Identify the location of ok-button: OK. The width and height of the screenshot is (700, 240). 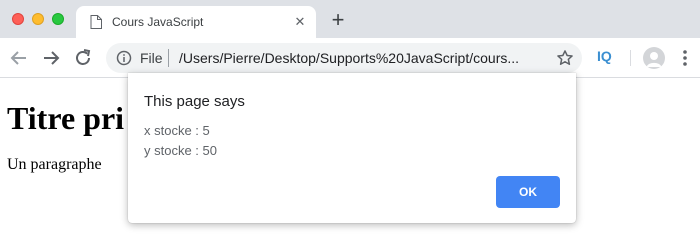
(528, 192).